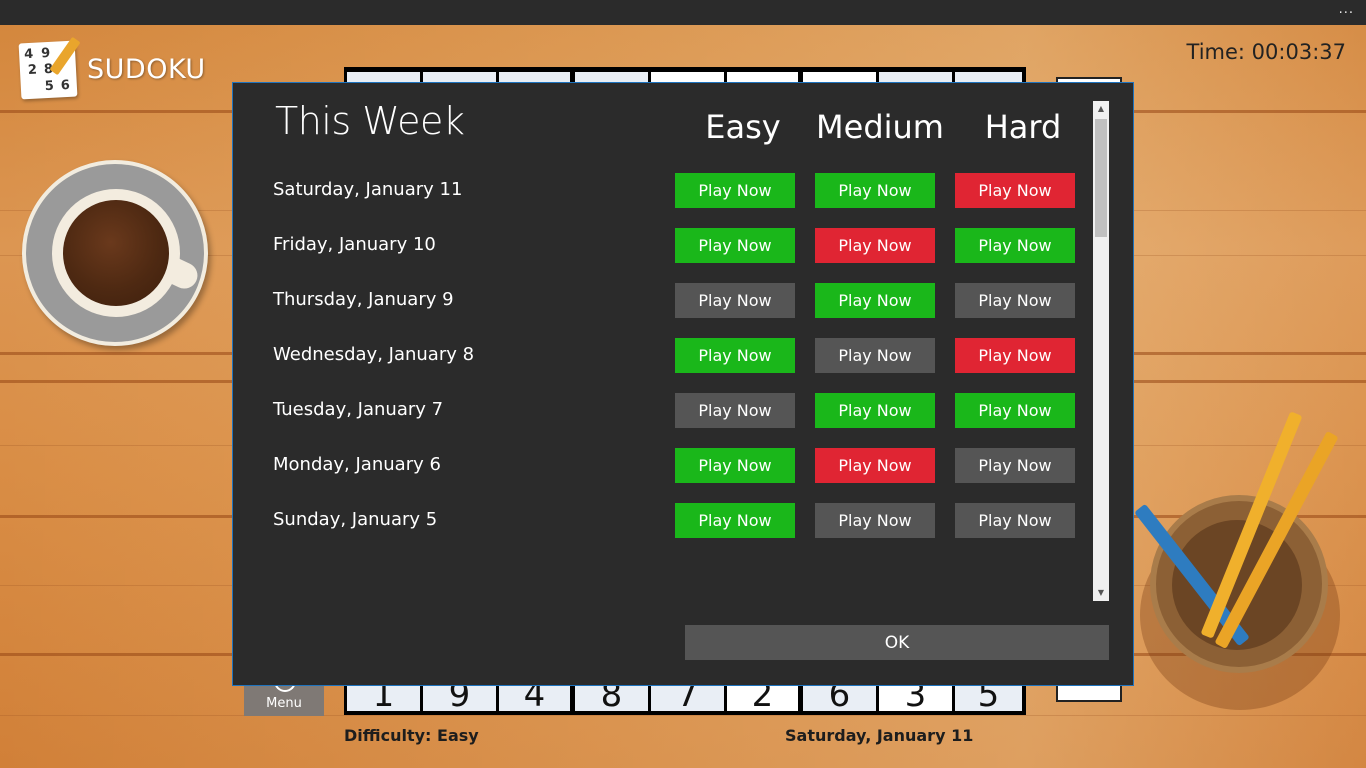 Image resolution: width=1366 pixels, height=768 pixels. Describe the element at coordinates (368, 189) in the screenshot. I see `day-label: Saturday, January 11` at that location.